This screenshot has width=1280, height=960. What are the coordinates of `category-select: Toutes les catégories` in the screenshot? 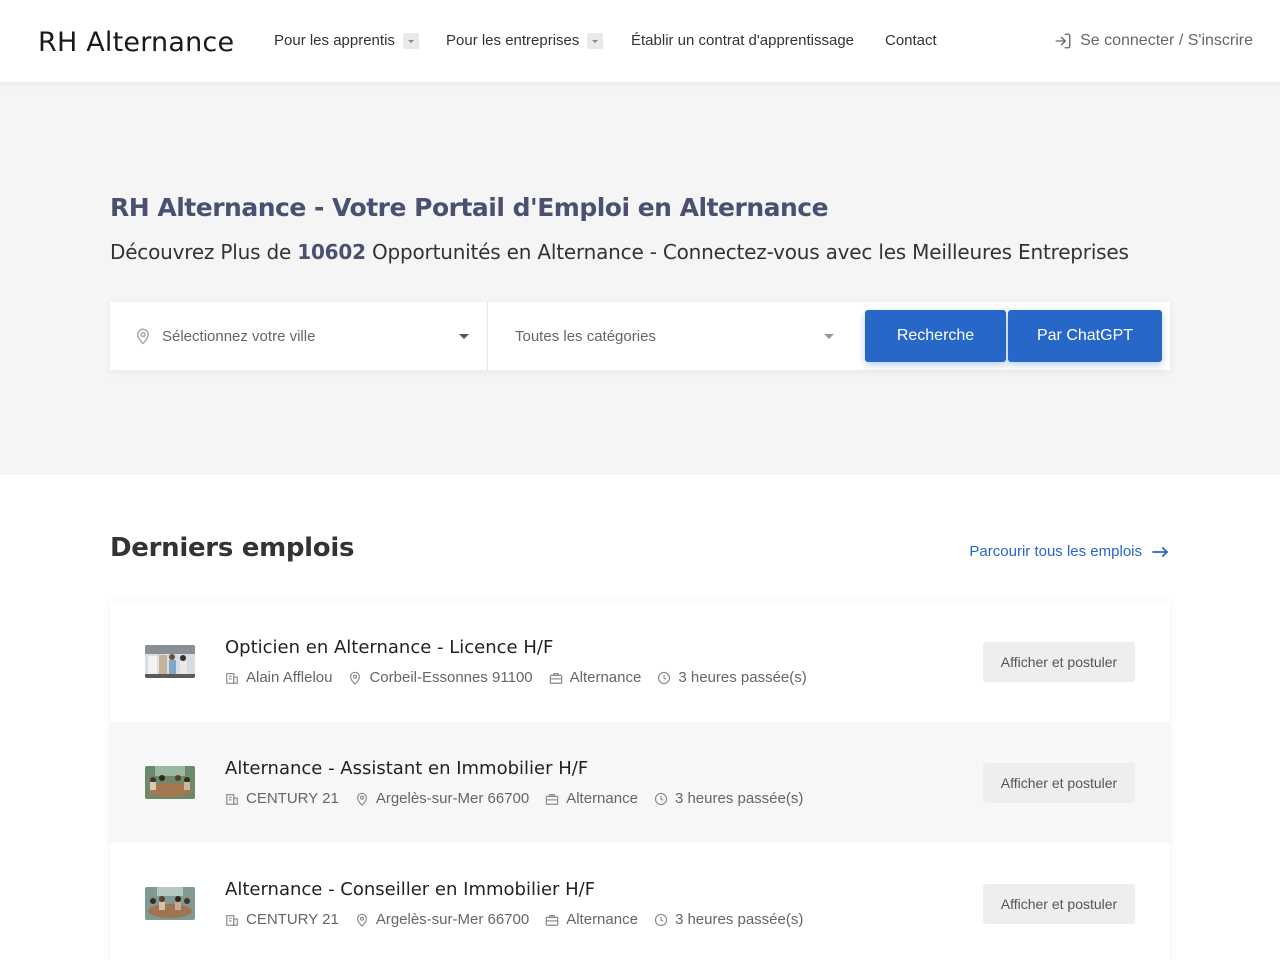 It's located at (673, 336).